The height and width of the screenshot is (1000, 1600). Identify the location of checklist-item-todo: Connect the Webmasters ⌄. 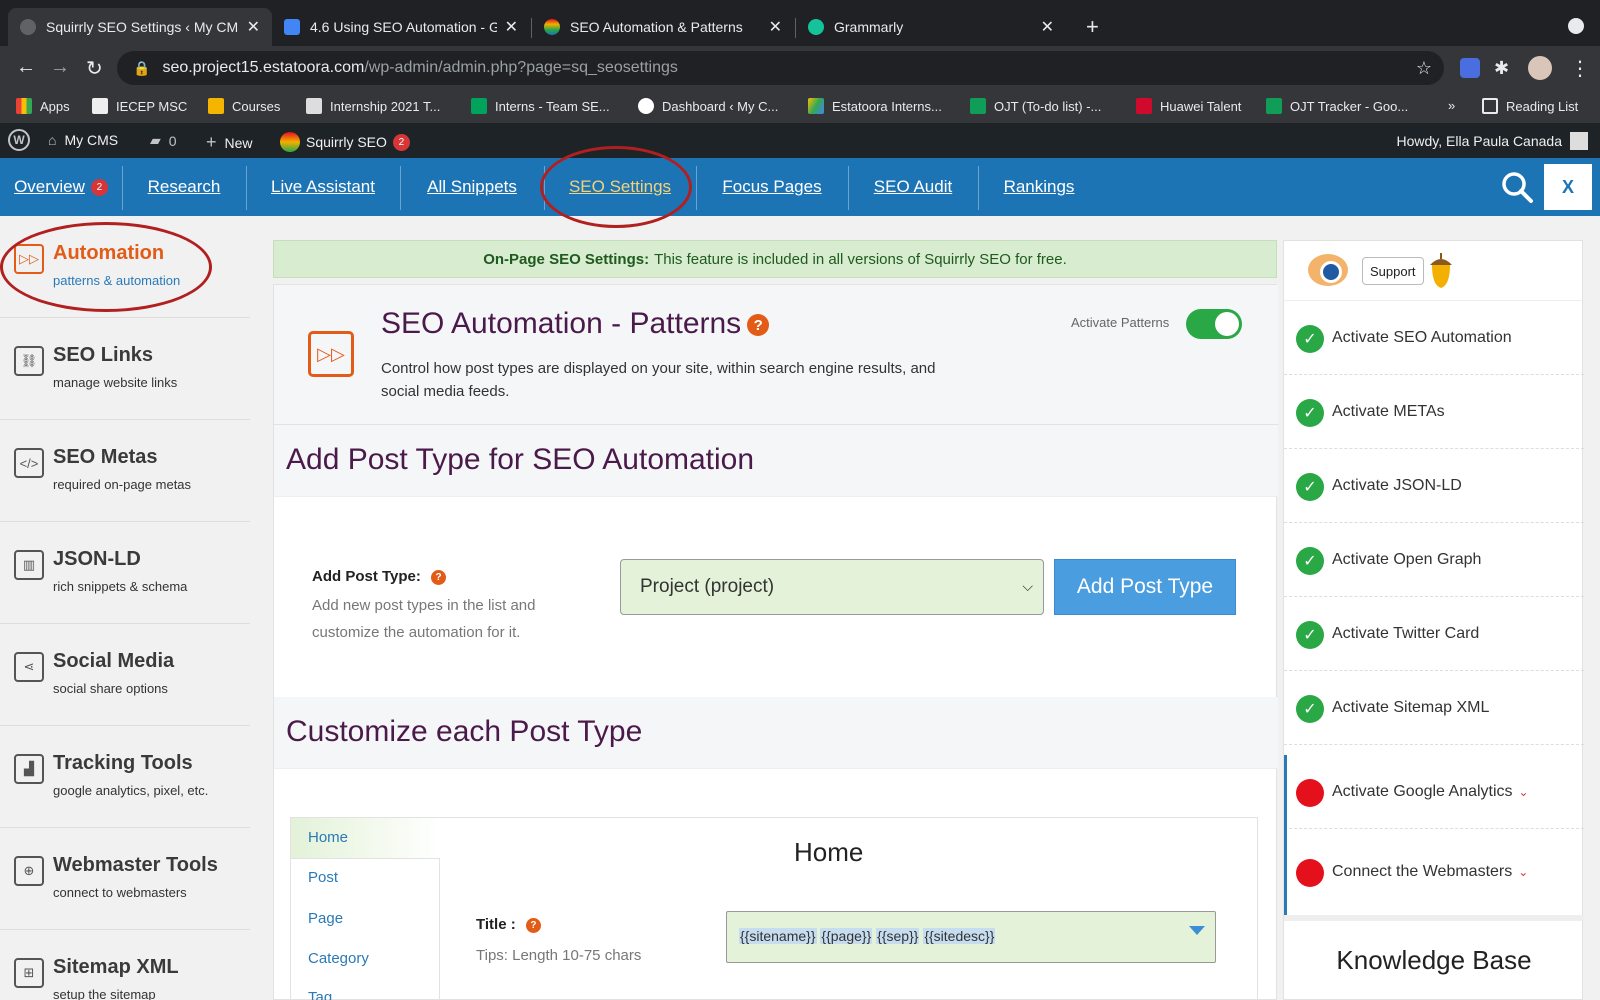
(1434, 872).